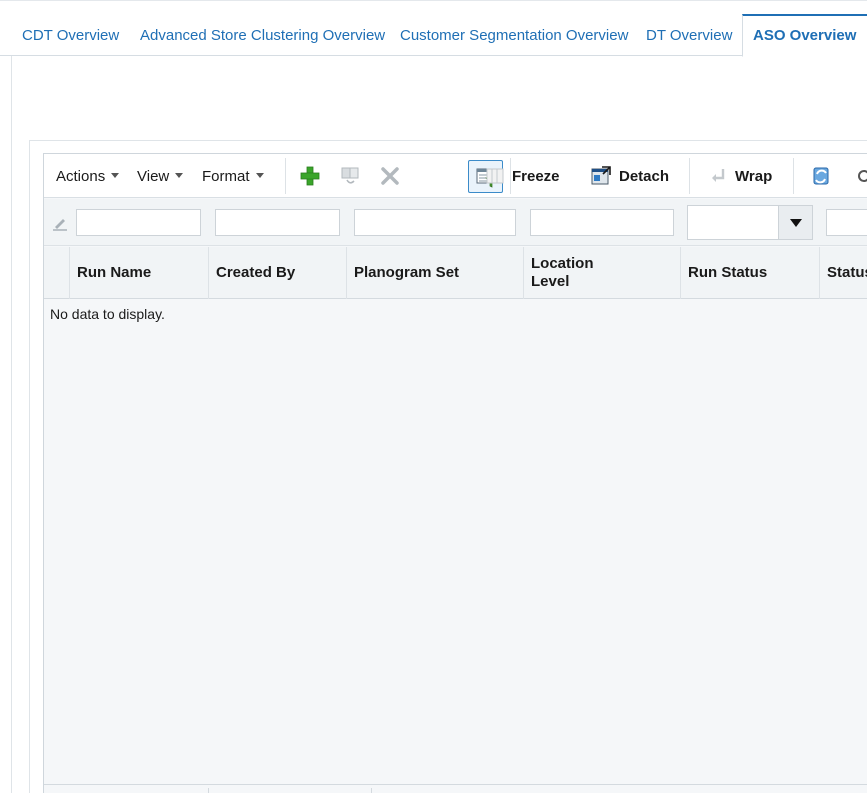  Describe the element at coordinates (750, 222) in the screenshot. I see `filter-run-status-select` at that location.